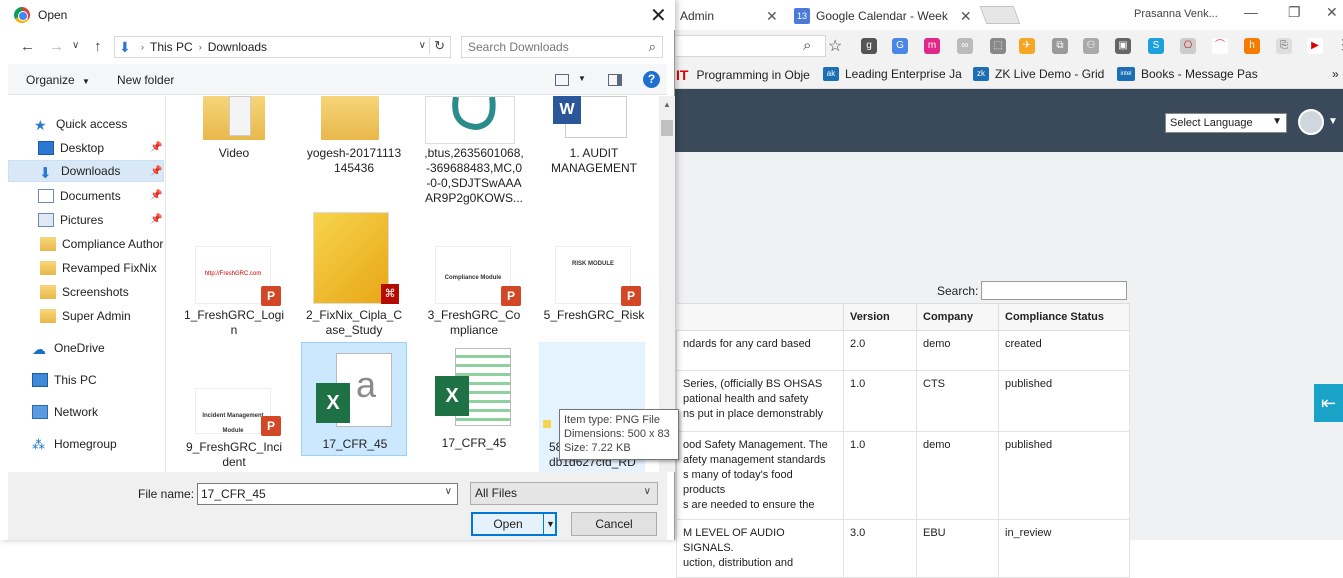 The height and width of the screenshot is (578, 1343). What do you see at coordinates (807, 45) in the screenshot?
I see `search-icon: ⌕` at bounding box center [807, 45].